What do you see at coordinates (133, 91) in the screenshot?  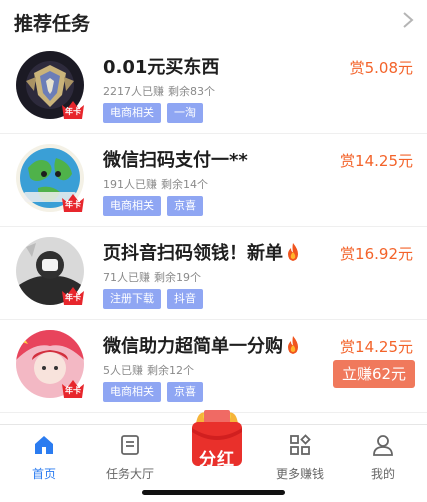 I see `task-participants: 2217人已赚` at bounding box center [133, 91].